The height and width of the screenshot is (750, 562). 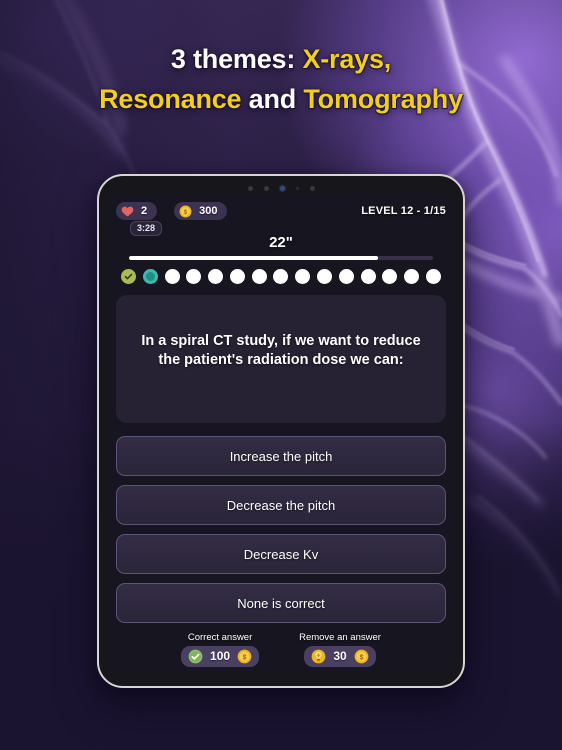 I want to click on headline-line-1: 3 themes: X-rays,, so click(x=281, y=60).